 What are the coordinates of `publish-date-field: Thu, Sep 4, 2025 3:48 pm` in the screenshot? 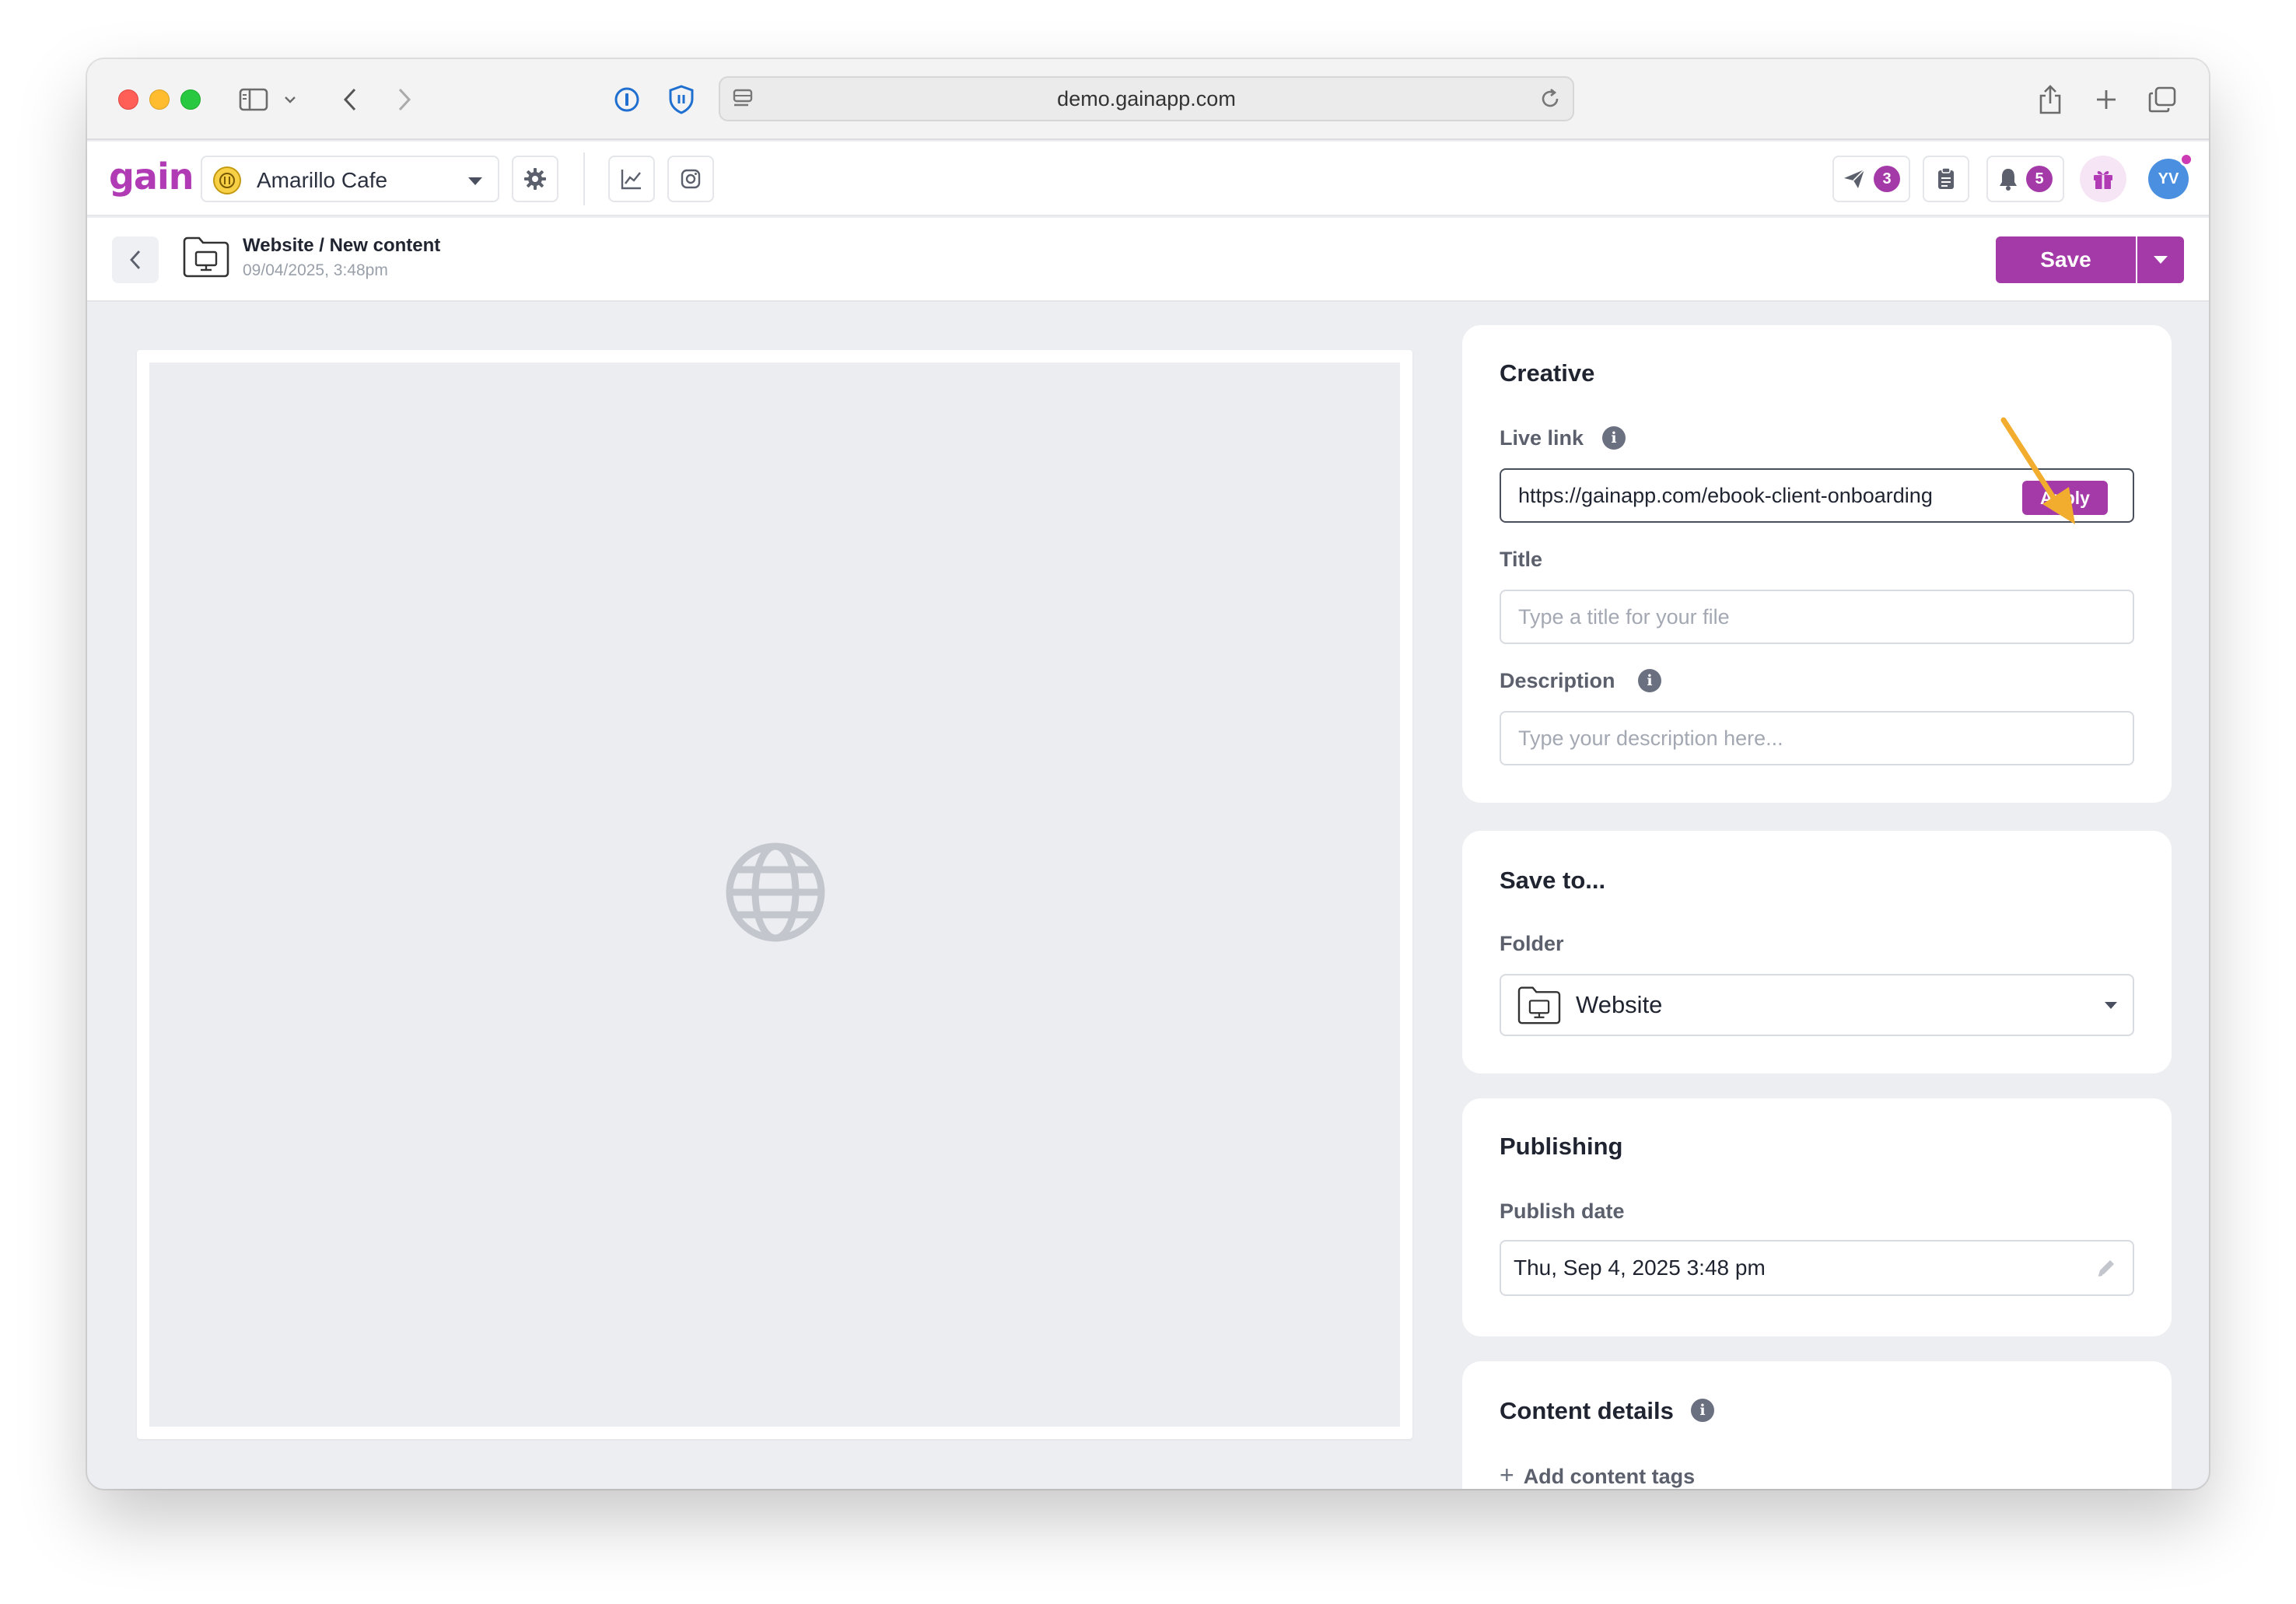 It's located at (1817, 1268).